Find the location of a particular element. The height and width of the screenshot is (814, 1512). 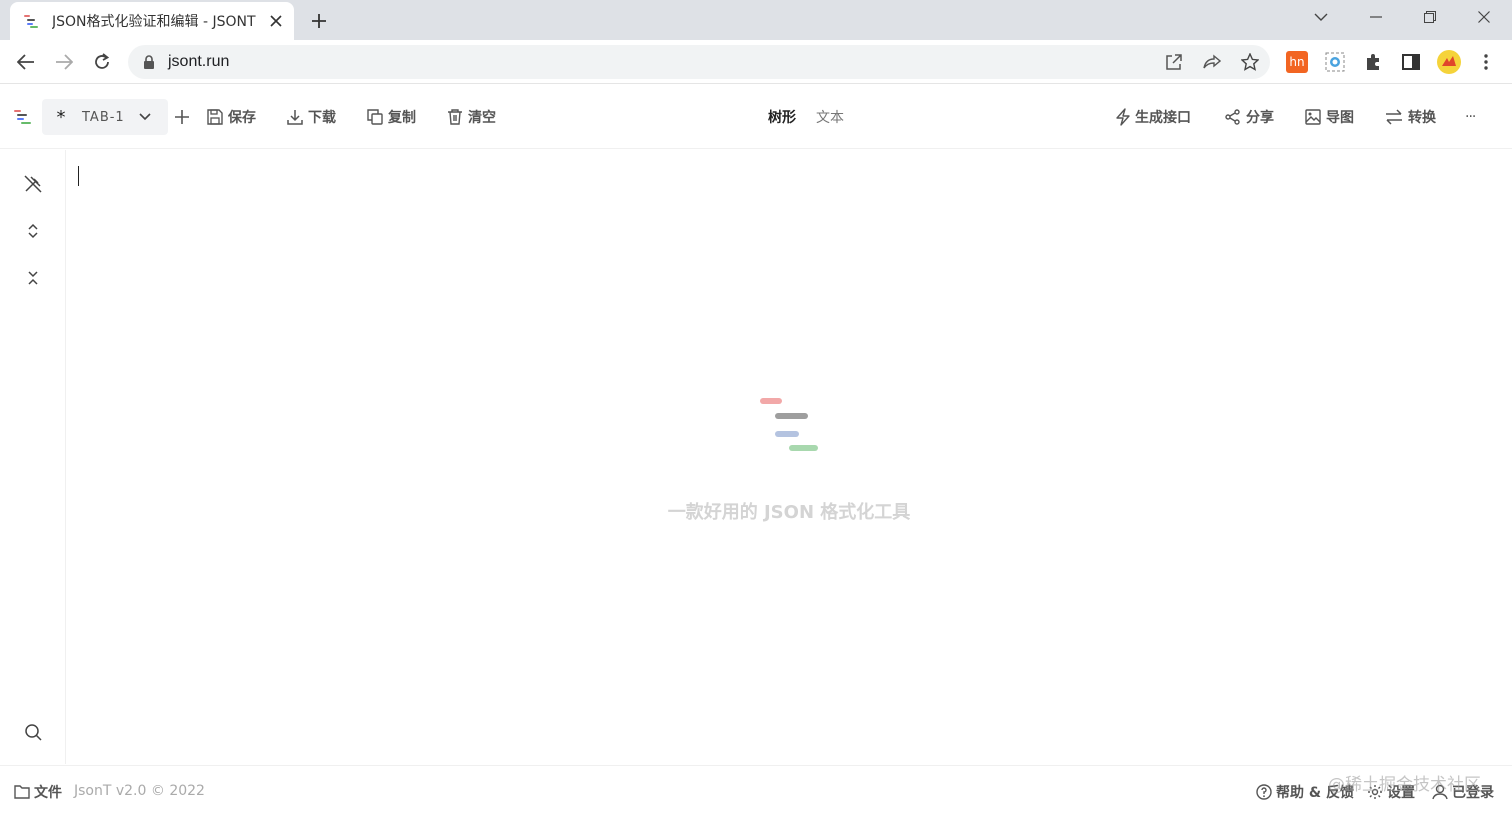

document-tab-selector: * TAB-1 is located at coordinates (105, 117).